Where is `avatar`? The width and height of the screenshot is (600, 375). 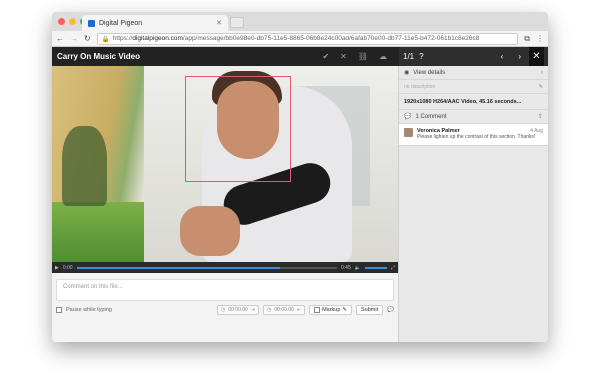
avatar is located at coordinates (408, 132).